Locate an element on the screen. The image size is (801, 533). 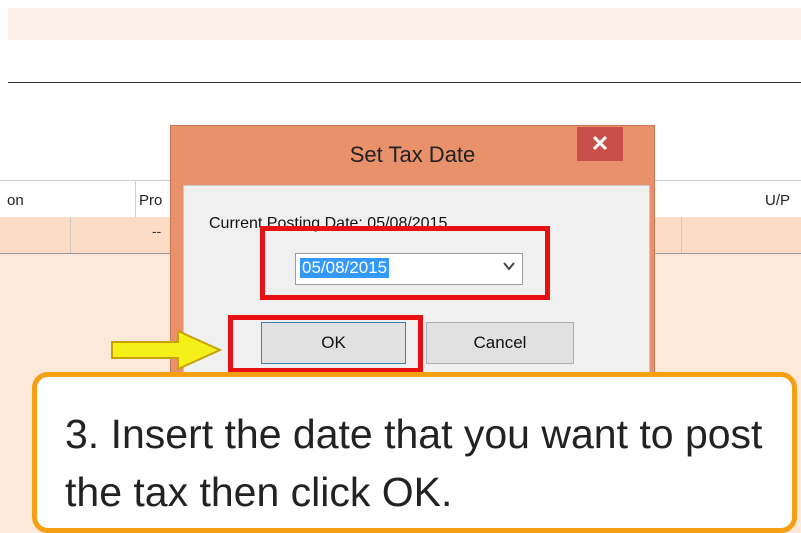
column-header-1: on is located at coordinates (15, 200).